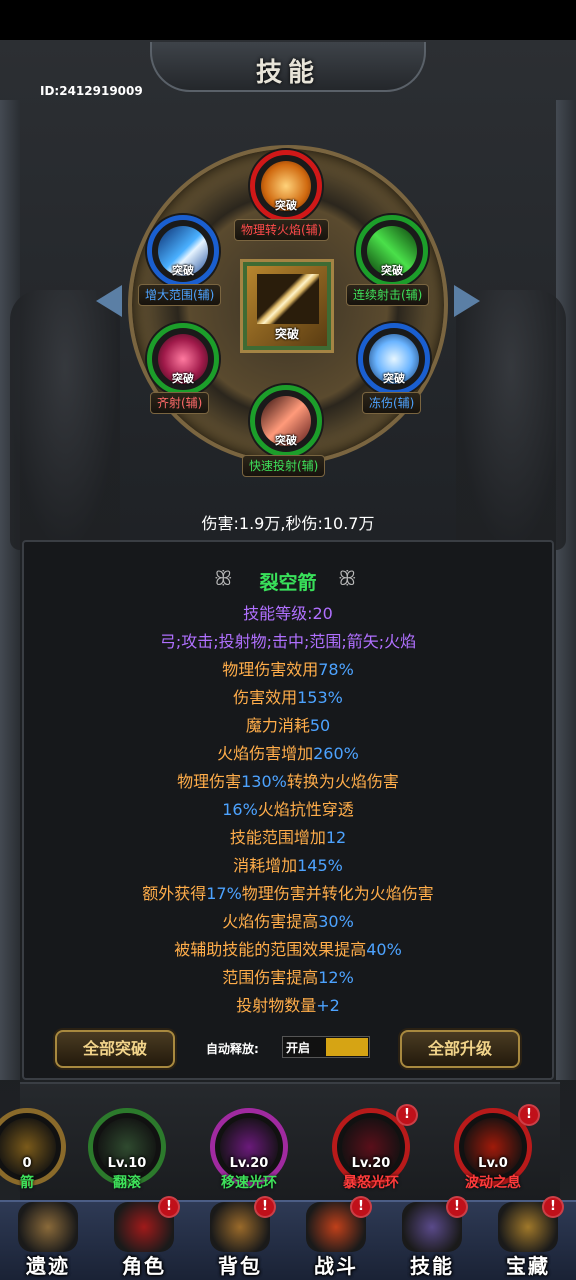  I want to click on stat-text: 12%, so click(336, 977).